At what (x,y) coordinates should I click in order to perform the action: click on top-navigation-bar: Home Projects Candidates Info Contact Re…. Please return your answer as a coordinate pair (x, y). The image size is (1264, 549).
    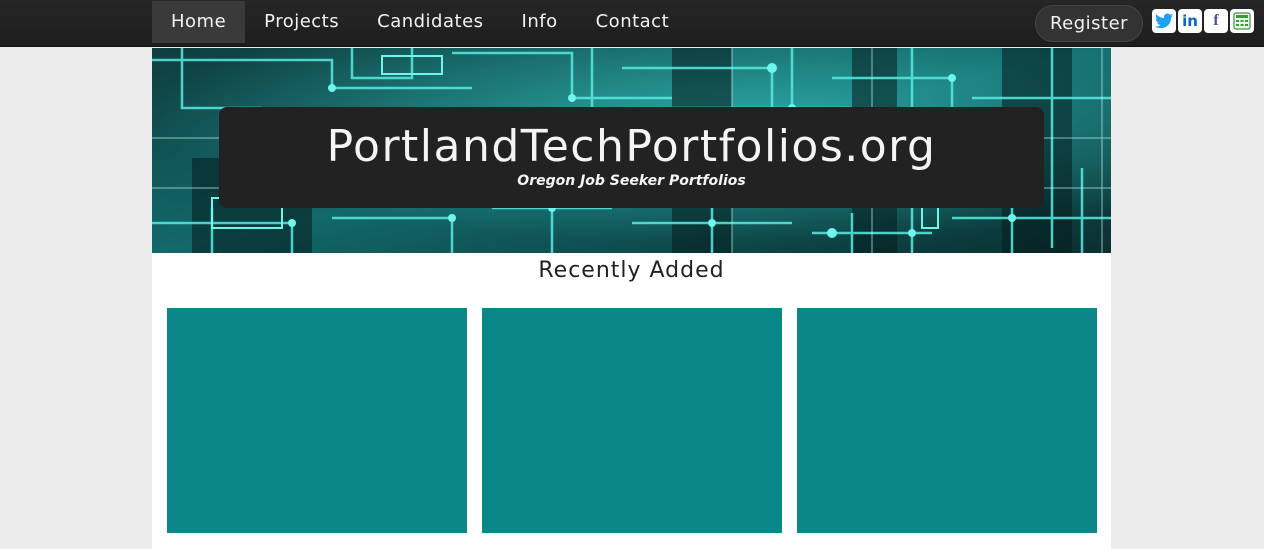
    Looking at the image, I should click on (632, 23).